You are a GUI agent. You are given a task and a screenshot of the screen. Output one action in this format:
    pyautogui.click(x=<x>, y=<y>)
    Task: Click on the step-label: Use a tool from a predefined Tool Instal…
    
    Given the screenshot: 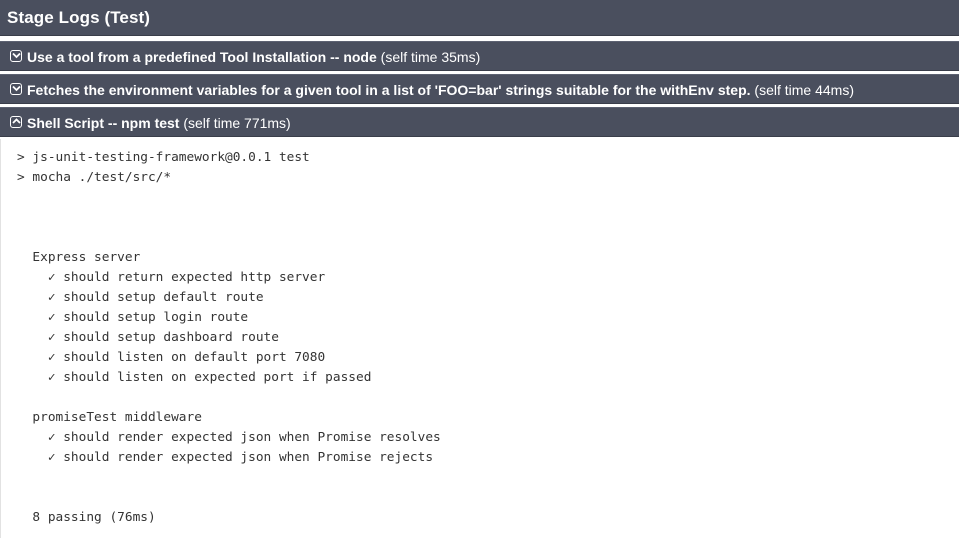 What is the action you would take?
    pyautogui.click(x=253, y=57)
    